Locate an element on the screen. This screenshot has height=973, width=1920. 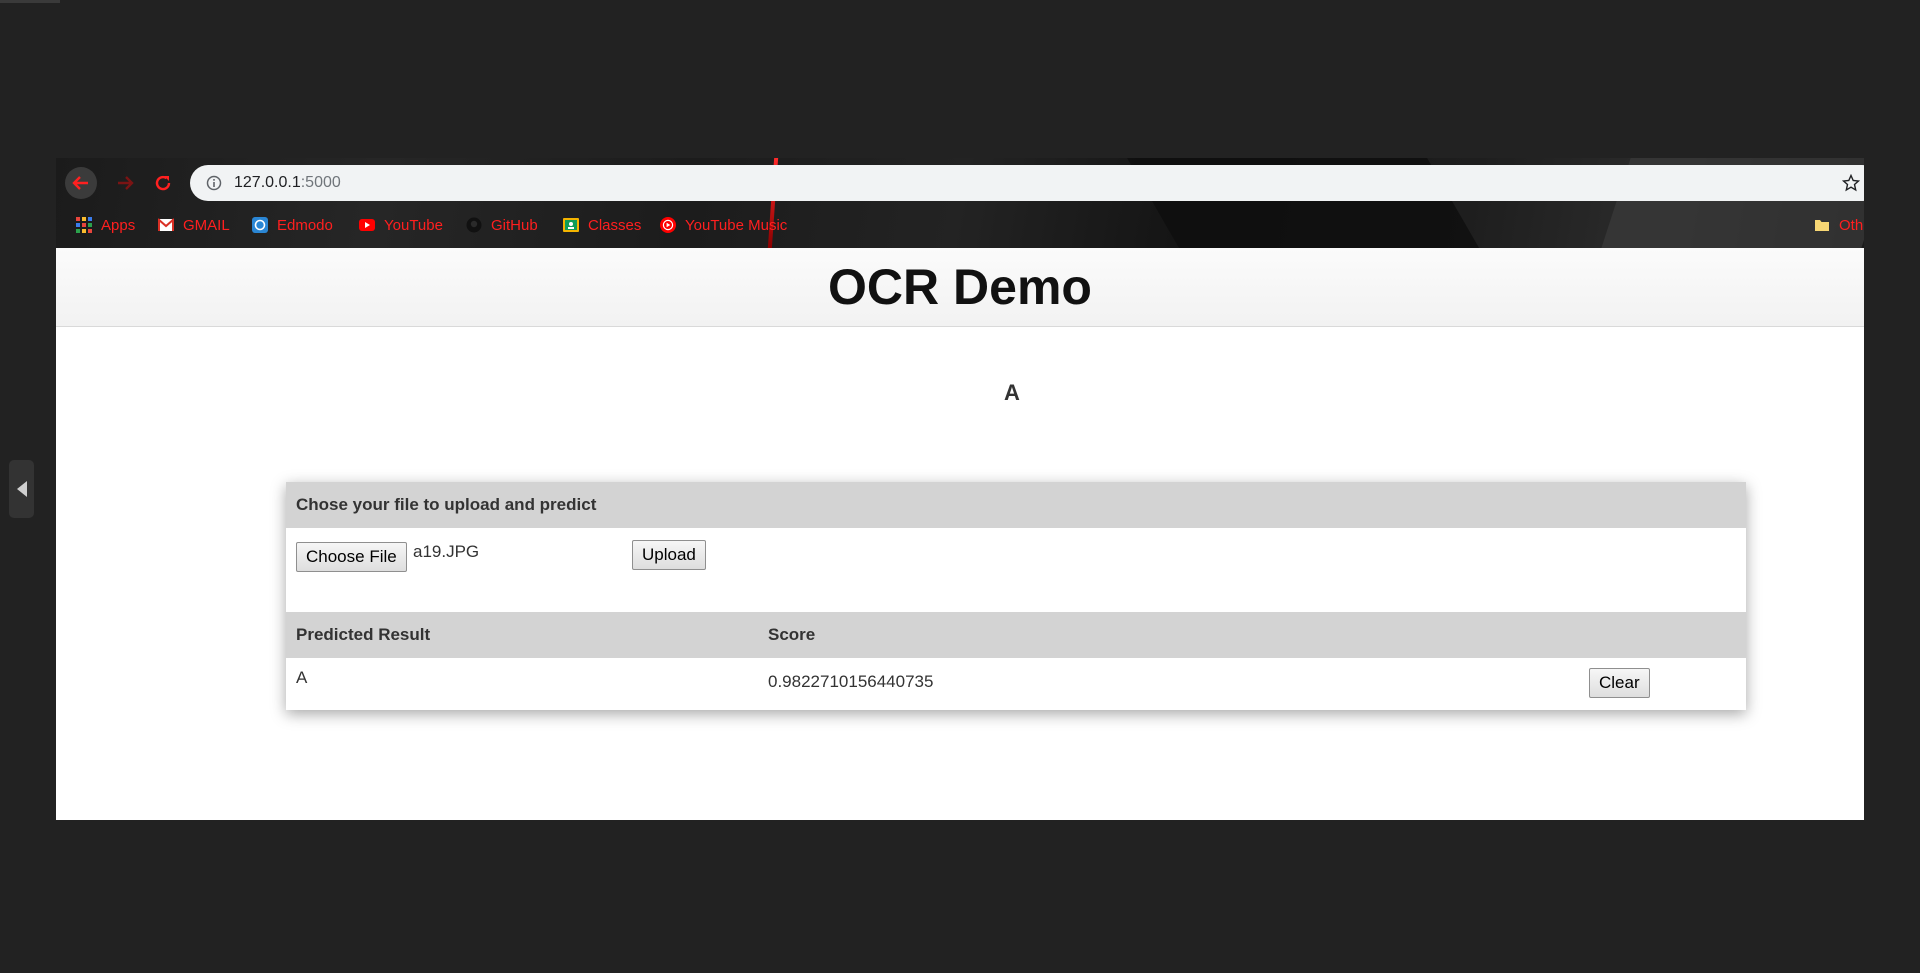
bookmark-label: Classes is located at coordinates (615, 225).